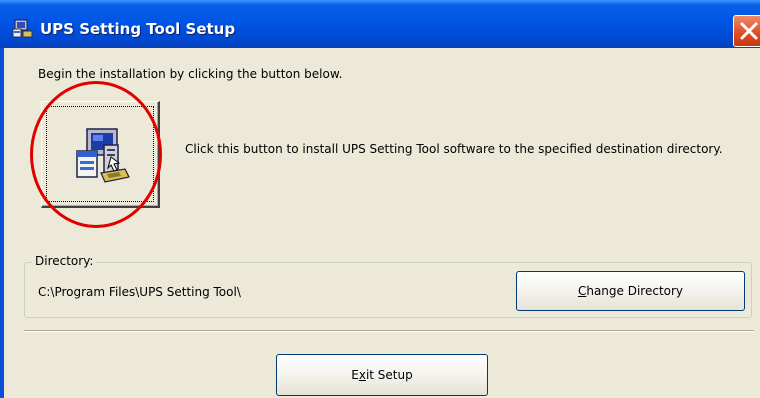  Describe the element at coordinates (749, 31) in the screenshot. I see `close-icon` at that location.